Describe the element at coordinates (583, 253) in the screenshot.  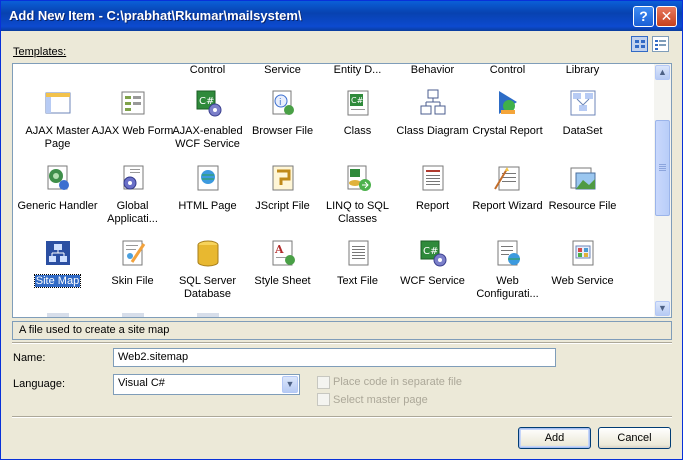
I see `web-service-icon` at that location.